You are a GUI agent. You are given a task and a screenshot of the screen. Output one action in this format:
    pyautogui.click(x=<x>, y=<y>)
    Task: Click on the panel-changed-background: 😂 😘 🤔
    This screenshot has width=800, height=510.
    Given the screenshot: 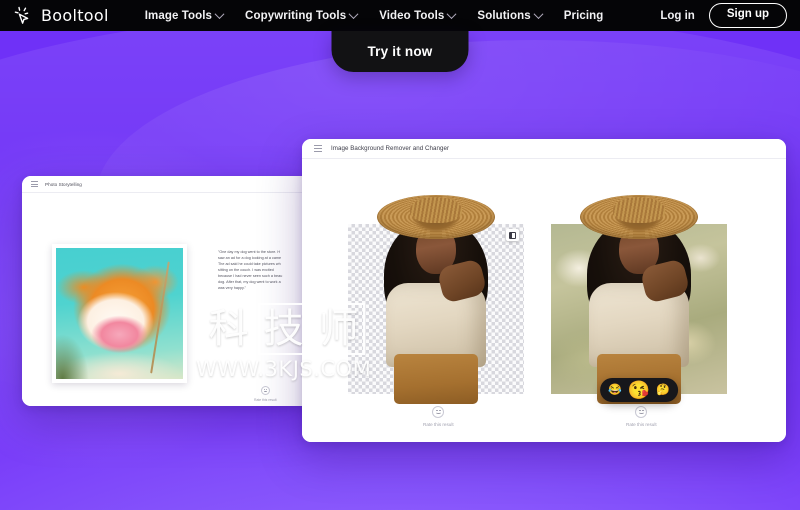 What is the action you would take?
    pyautogui.click(x=639, y=299)
    